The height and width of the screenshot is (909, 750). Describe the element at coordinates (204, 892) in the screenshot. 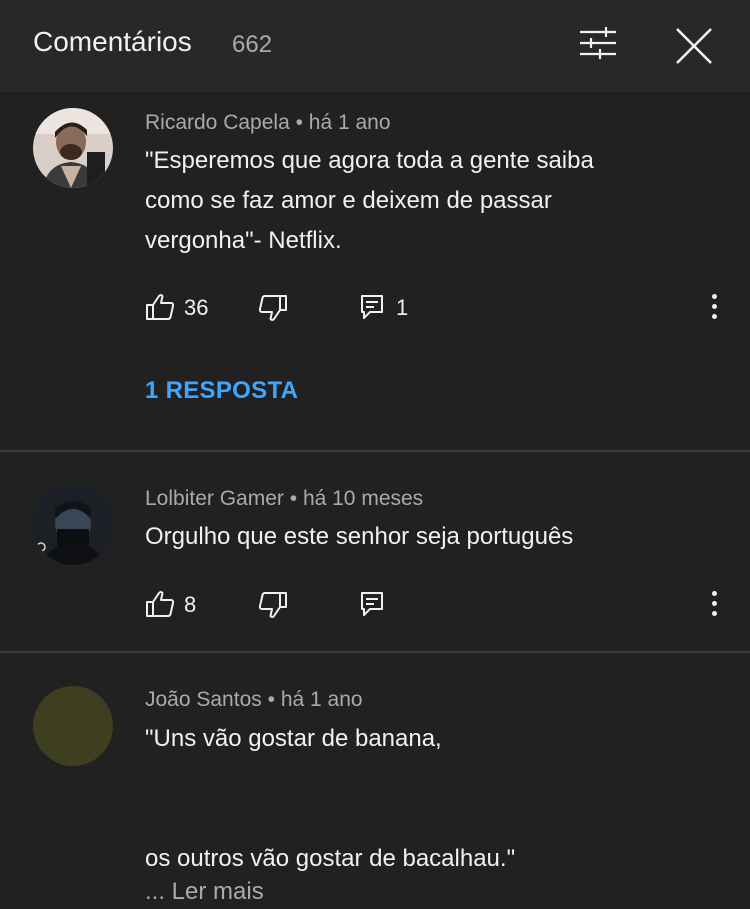

I see `read-more-link: ... Ler mais` at that location.